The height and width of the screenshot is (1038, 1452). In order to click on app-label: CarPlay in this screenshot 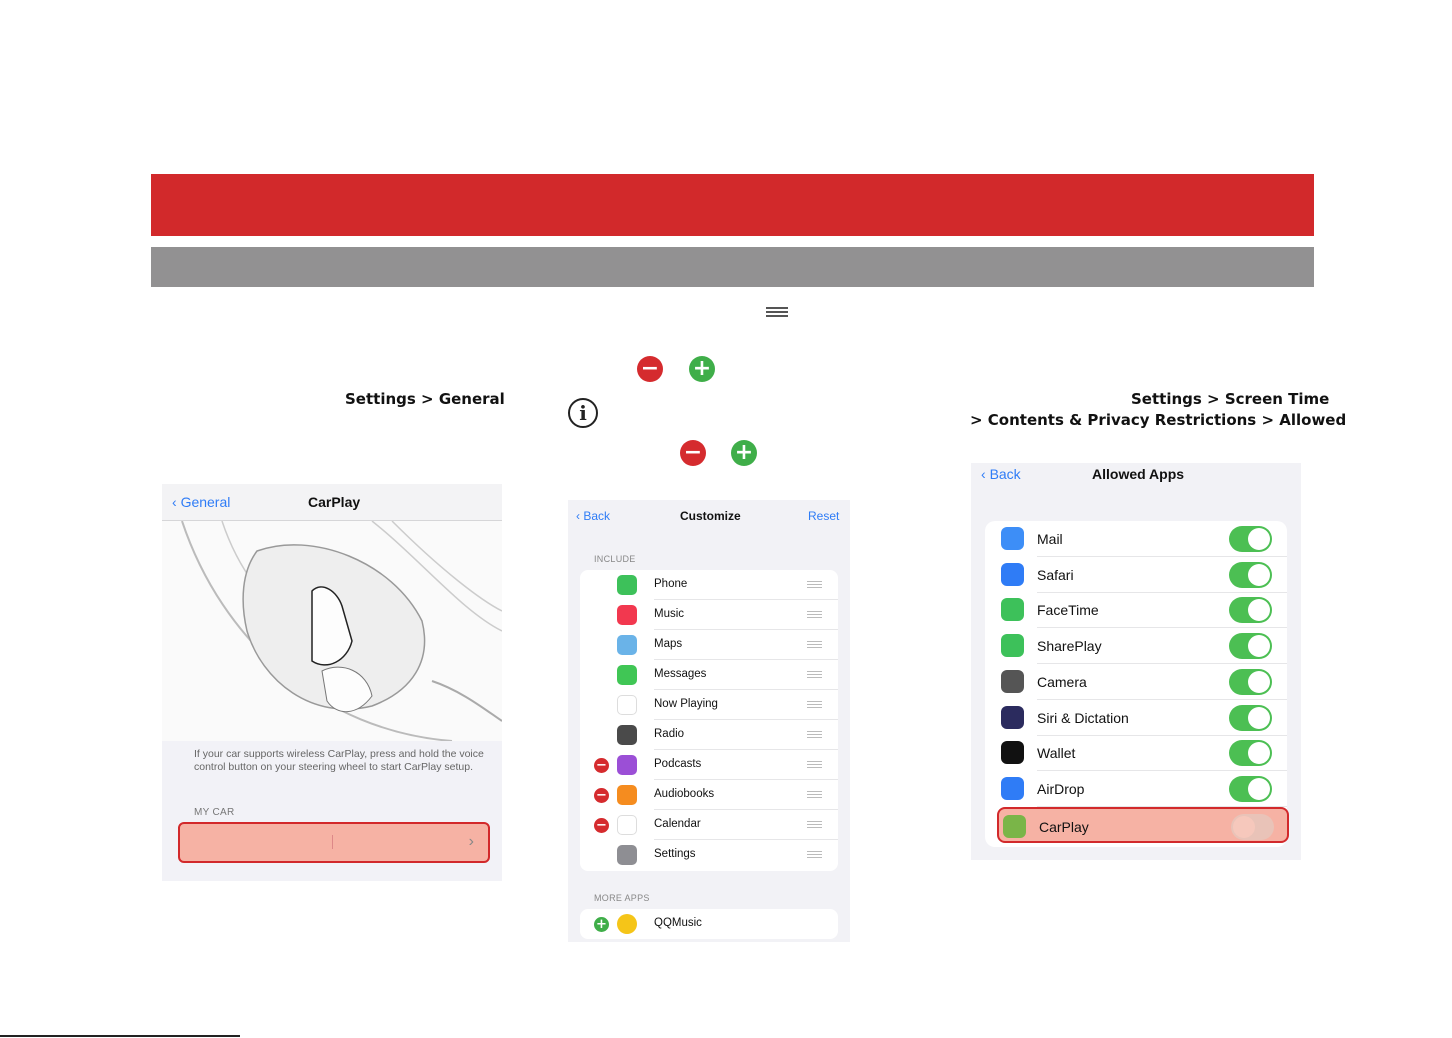, I will do `click(1064, 826)`.